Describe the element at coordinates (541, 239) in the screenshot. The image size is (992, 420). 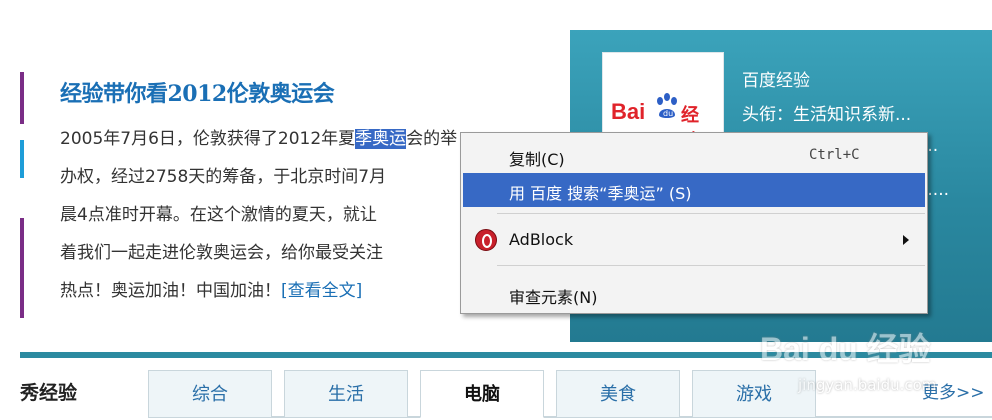
I see `menu-item-label: AdBlock` at that location.